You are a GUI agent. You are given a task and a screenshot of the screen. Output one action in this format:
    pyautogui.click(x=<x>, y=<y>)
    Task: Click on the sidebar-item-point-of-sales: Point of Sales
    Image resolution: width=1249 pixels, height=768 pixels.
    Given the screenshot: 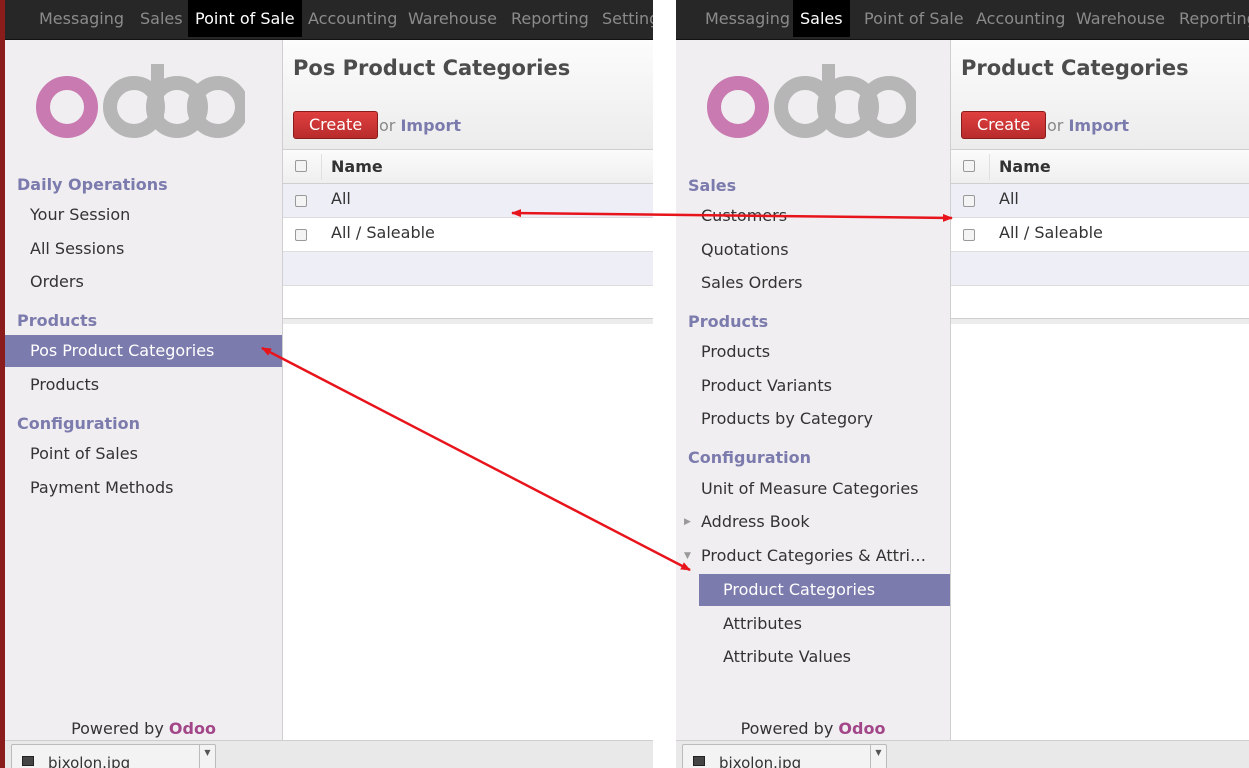 What is the action you would take?
    pyautogui.click(x=143, y=454)
    